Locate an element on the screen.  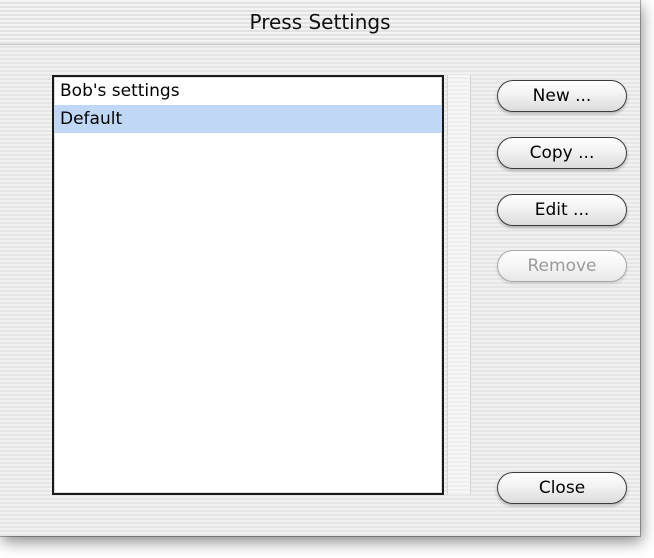
window-title: Press Settings is located at coordinates (320, 22).